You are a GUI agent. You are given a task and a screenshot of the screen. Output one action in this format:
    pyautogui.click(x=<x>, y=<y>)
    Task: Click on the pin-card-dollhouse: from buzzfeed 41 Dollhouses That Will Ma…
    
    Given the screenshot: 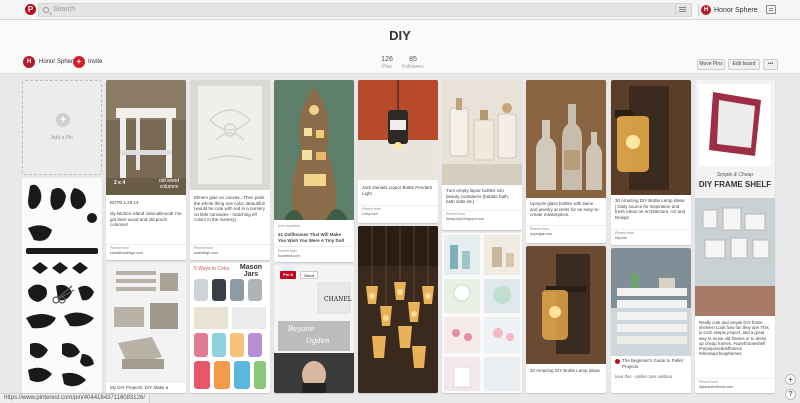 What is the action you would take?
    pyautogui.click(x=314, y=171)
    